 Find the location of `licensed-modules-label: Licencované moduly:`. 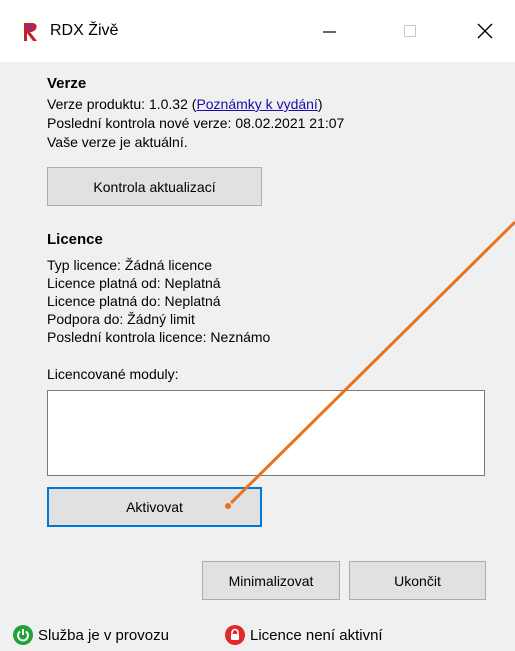

licensed-modules-label: Licencované moduly: is located at coordinates (113, 374).